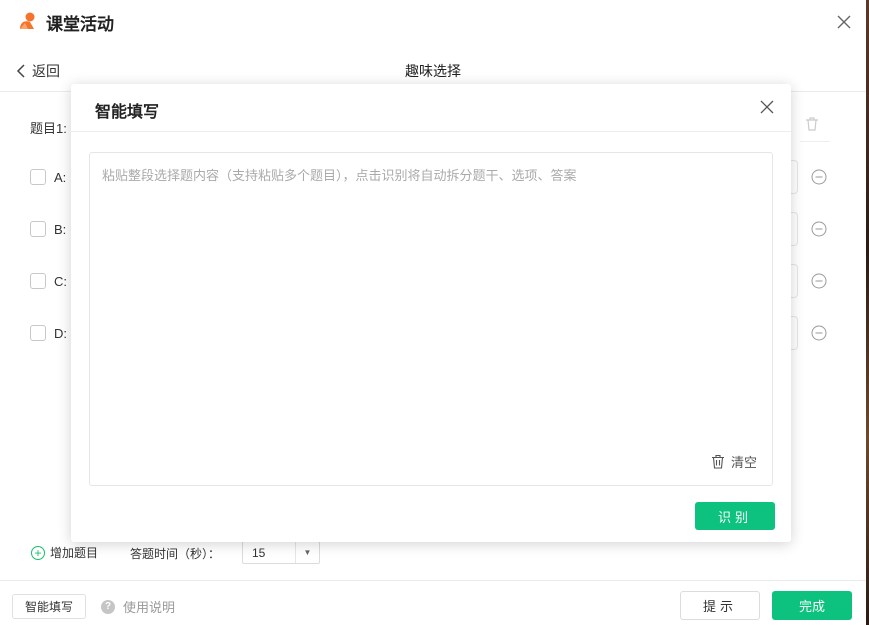  I want to click on clear-button: 清空, so click(734, 461).